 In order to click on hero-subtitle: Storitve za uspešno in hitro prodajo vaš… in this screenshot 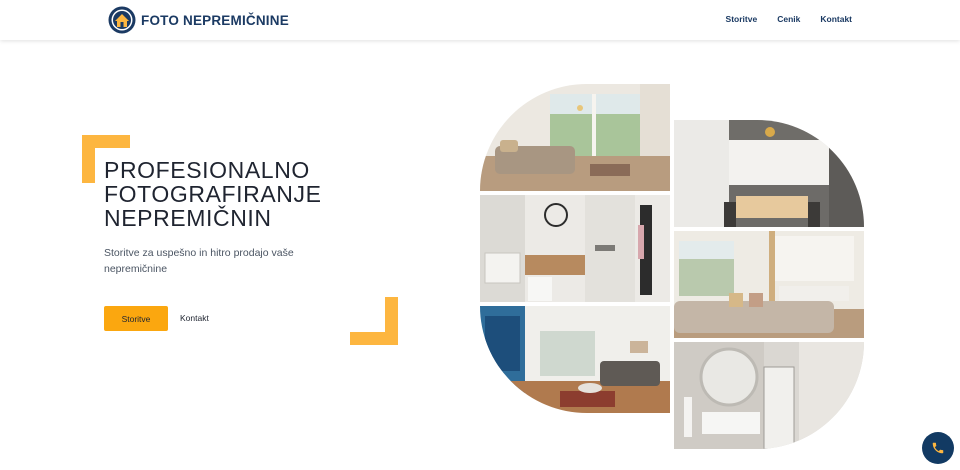, I will do `click(199, 261)`.